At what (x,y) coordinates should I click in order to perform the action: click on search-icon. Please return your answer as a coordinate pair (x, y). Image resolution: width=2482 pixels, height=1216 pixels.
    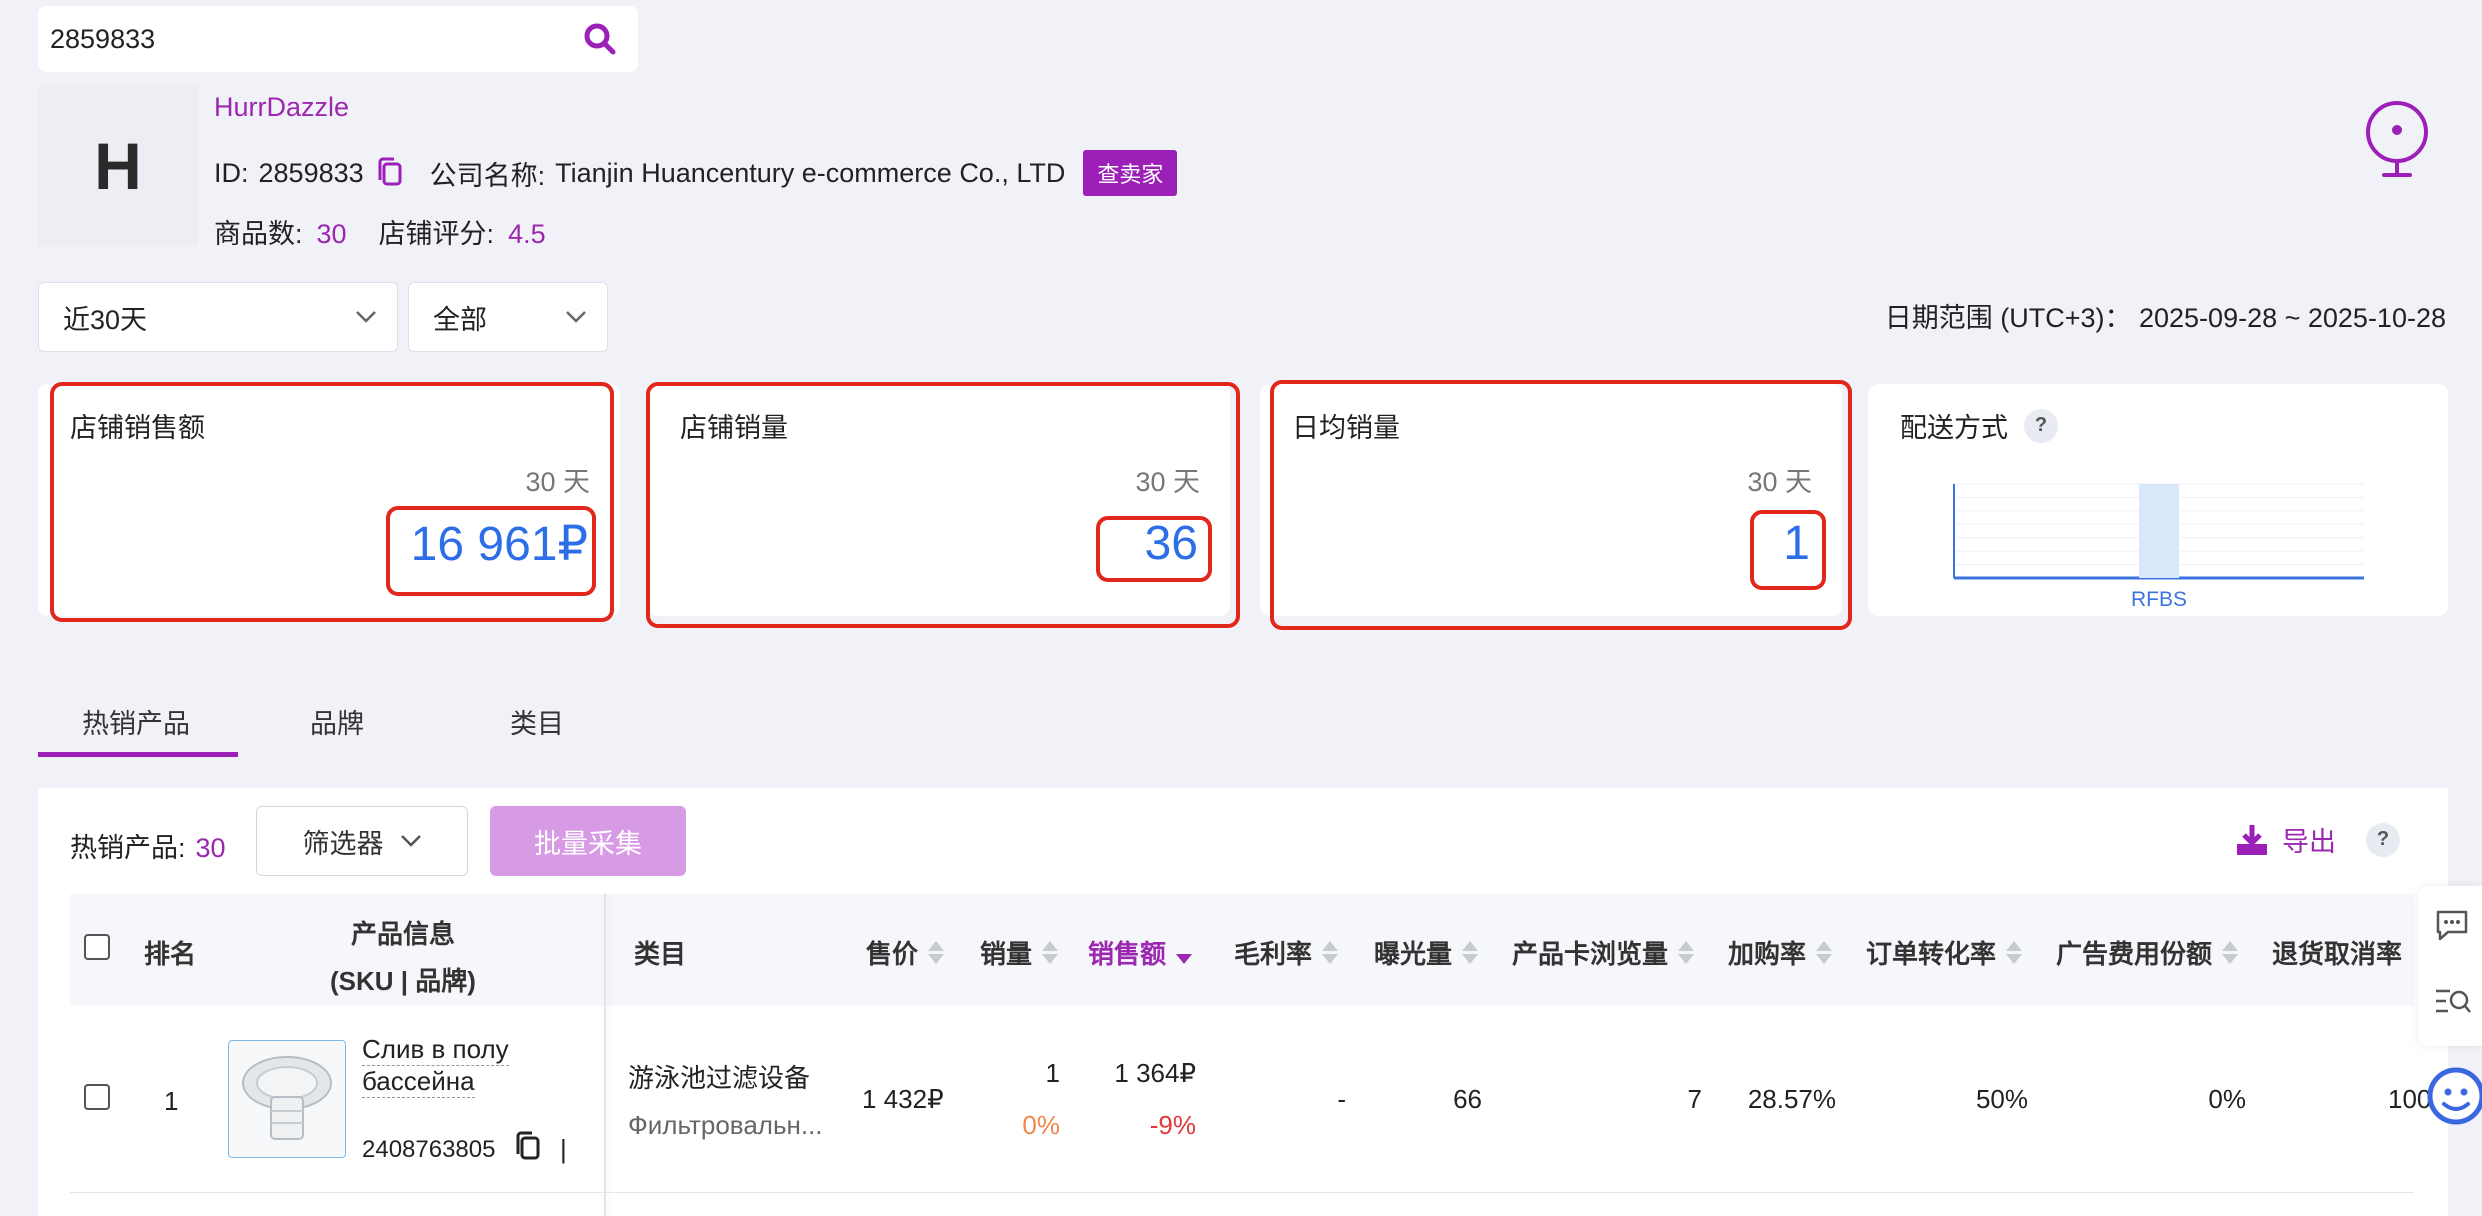
    Looking at the image, I should click on (600, 39).